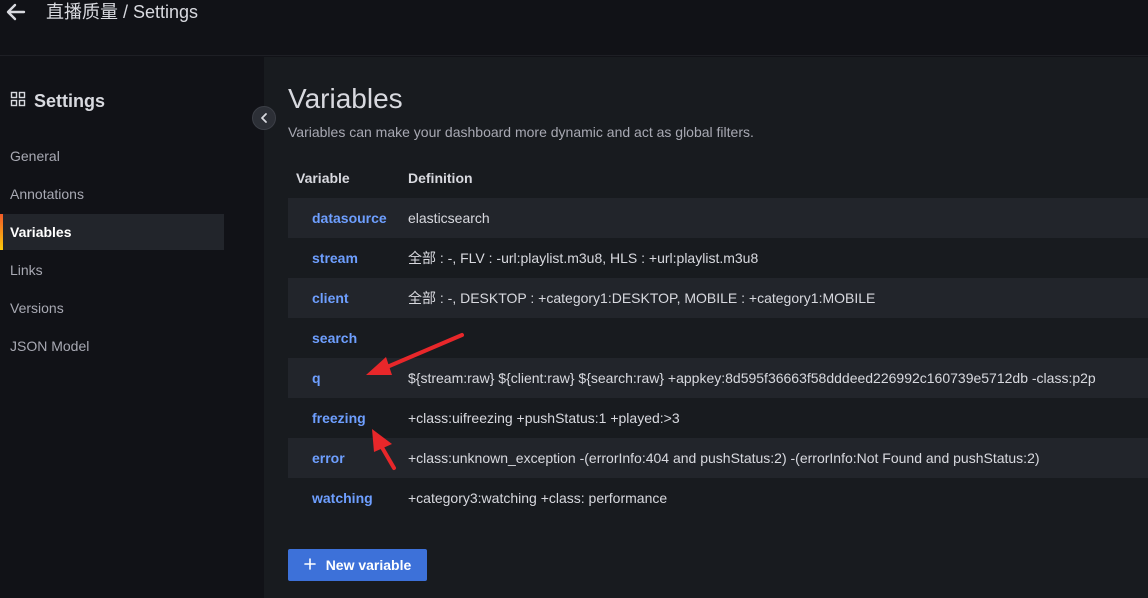  I want to click on sidebar-item-variables: Variables, so click(112, 232).